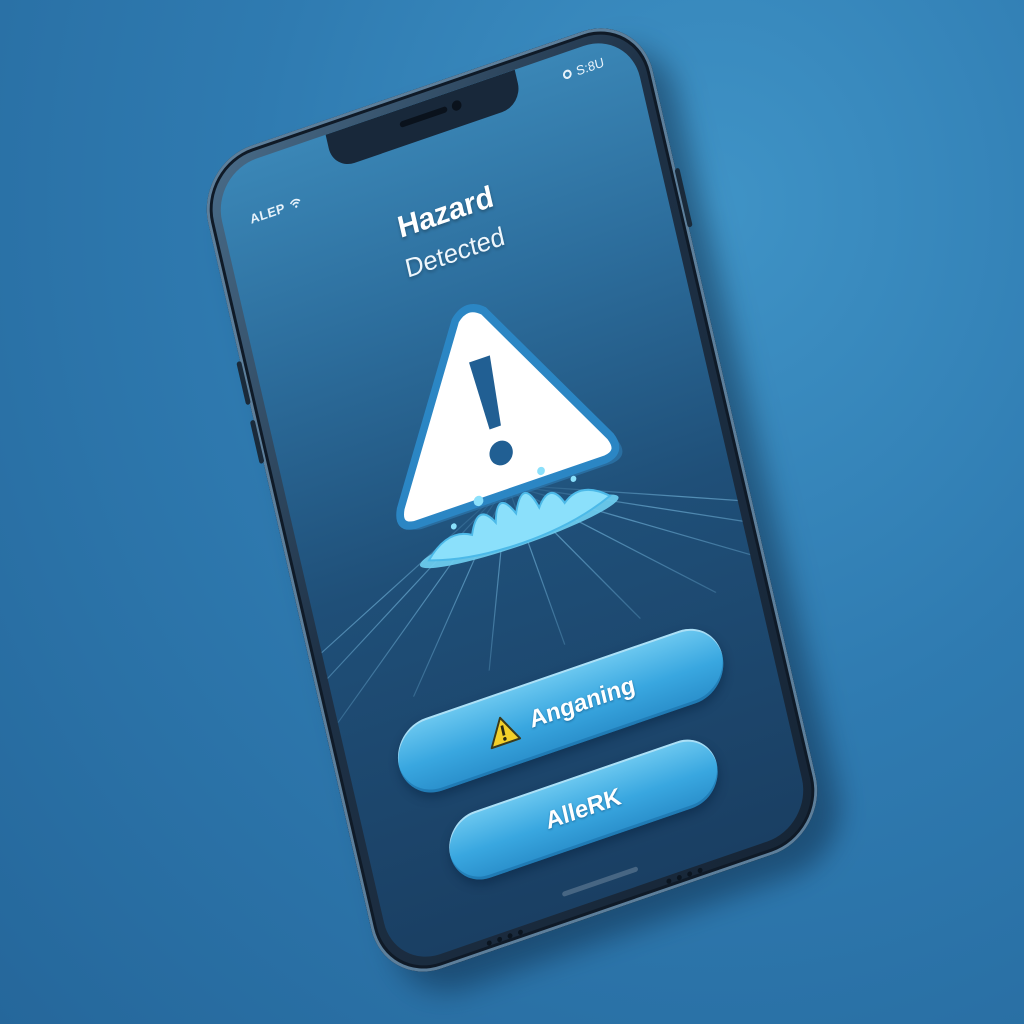  Describe the element at coordinates (567, 74) in the screenshot. I see `record-icon` at that location.